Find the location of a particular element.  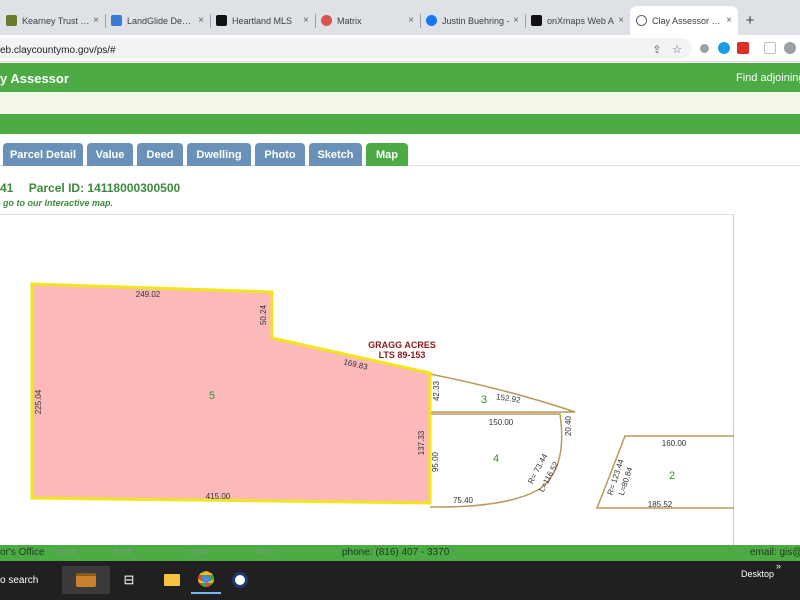

dim-lot2-bottom: 185.52 is located at coordinates (660, 504).